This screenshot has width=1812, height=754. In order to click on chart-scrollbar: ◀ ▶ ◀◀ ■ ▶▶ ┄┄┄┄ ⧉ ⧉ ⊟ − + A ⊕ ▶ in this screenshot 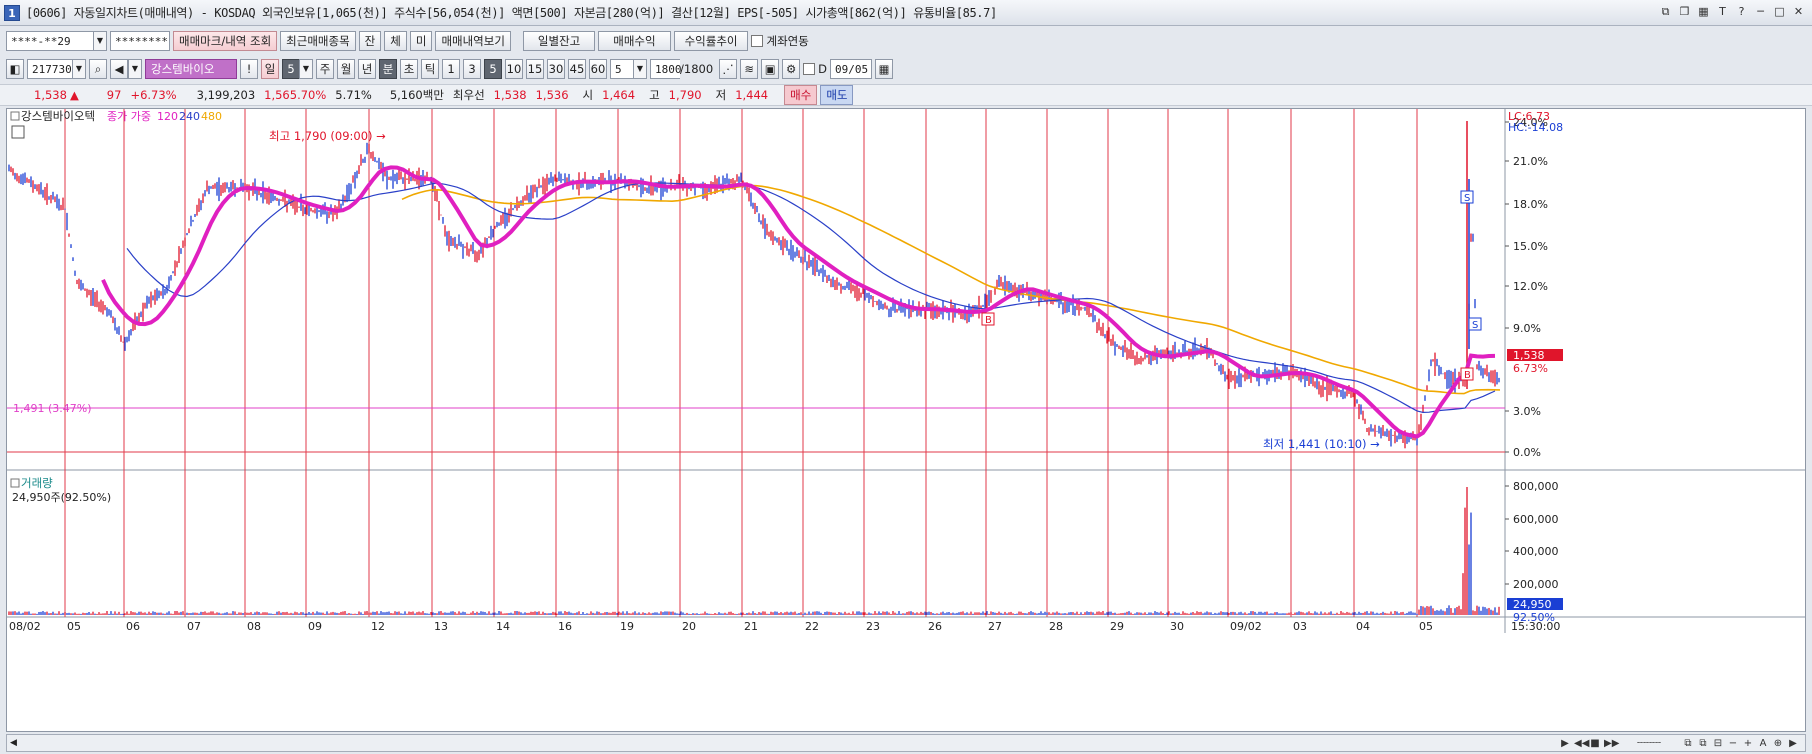, I will do `click(906, 743)`.